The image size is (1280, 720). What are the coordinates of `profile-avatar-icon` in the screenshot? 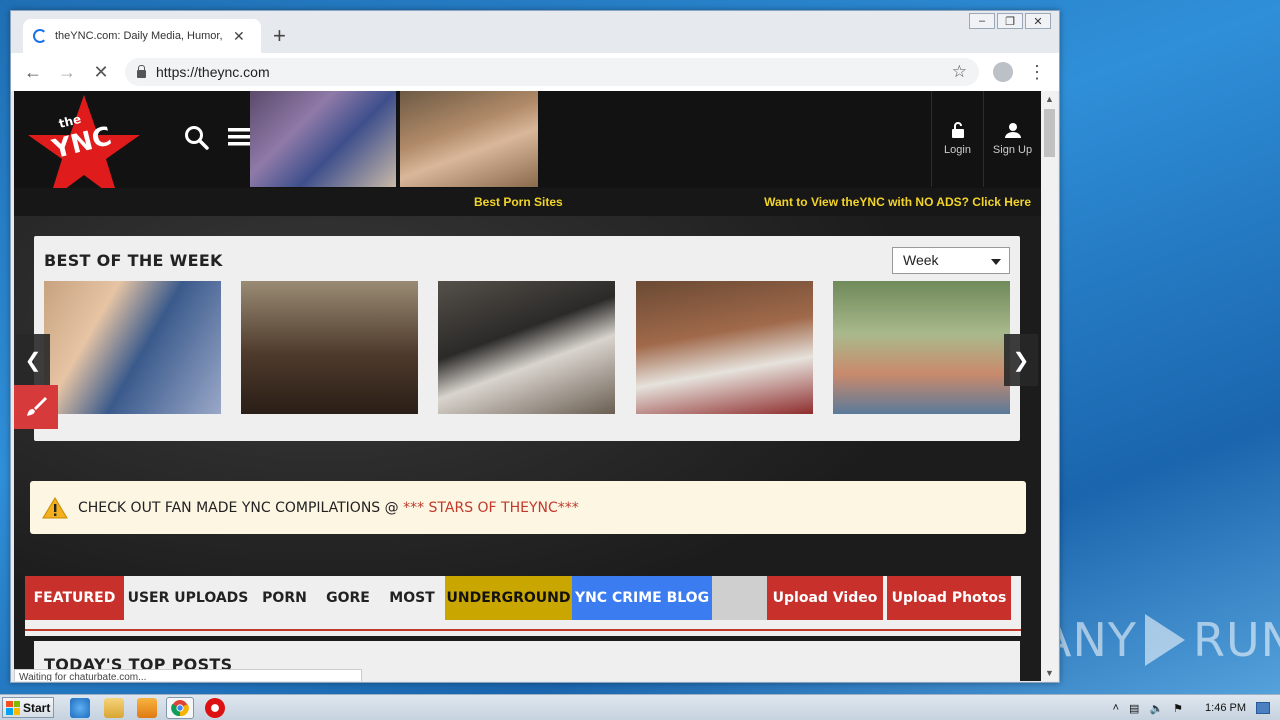 It's located at (1003, 72).